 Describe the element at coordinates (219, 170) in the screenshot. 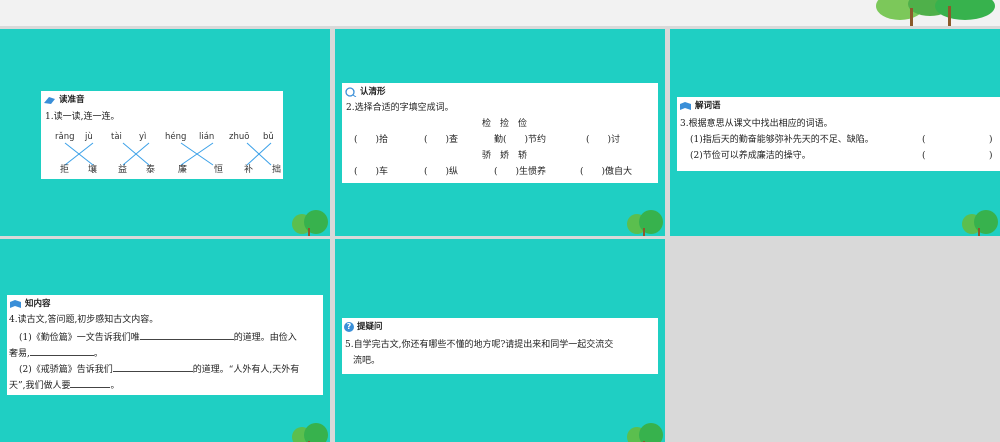

I see `char-item: 恒` at that location.